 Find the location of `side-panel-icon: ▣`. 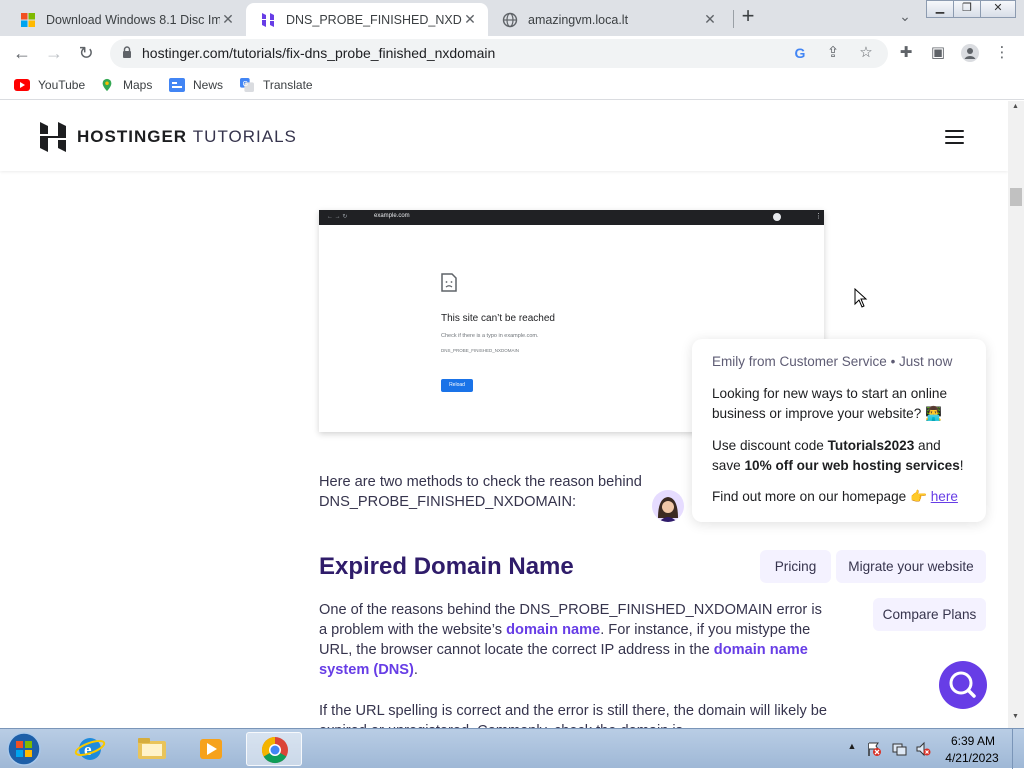

side-panel-icon: ▣ is located at coordinates (938, 53).